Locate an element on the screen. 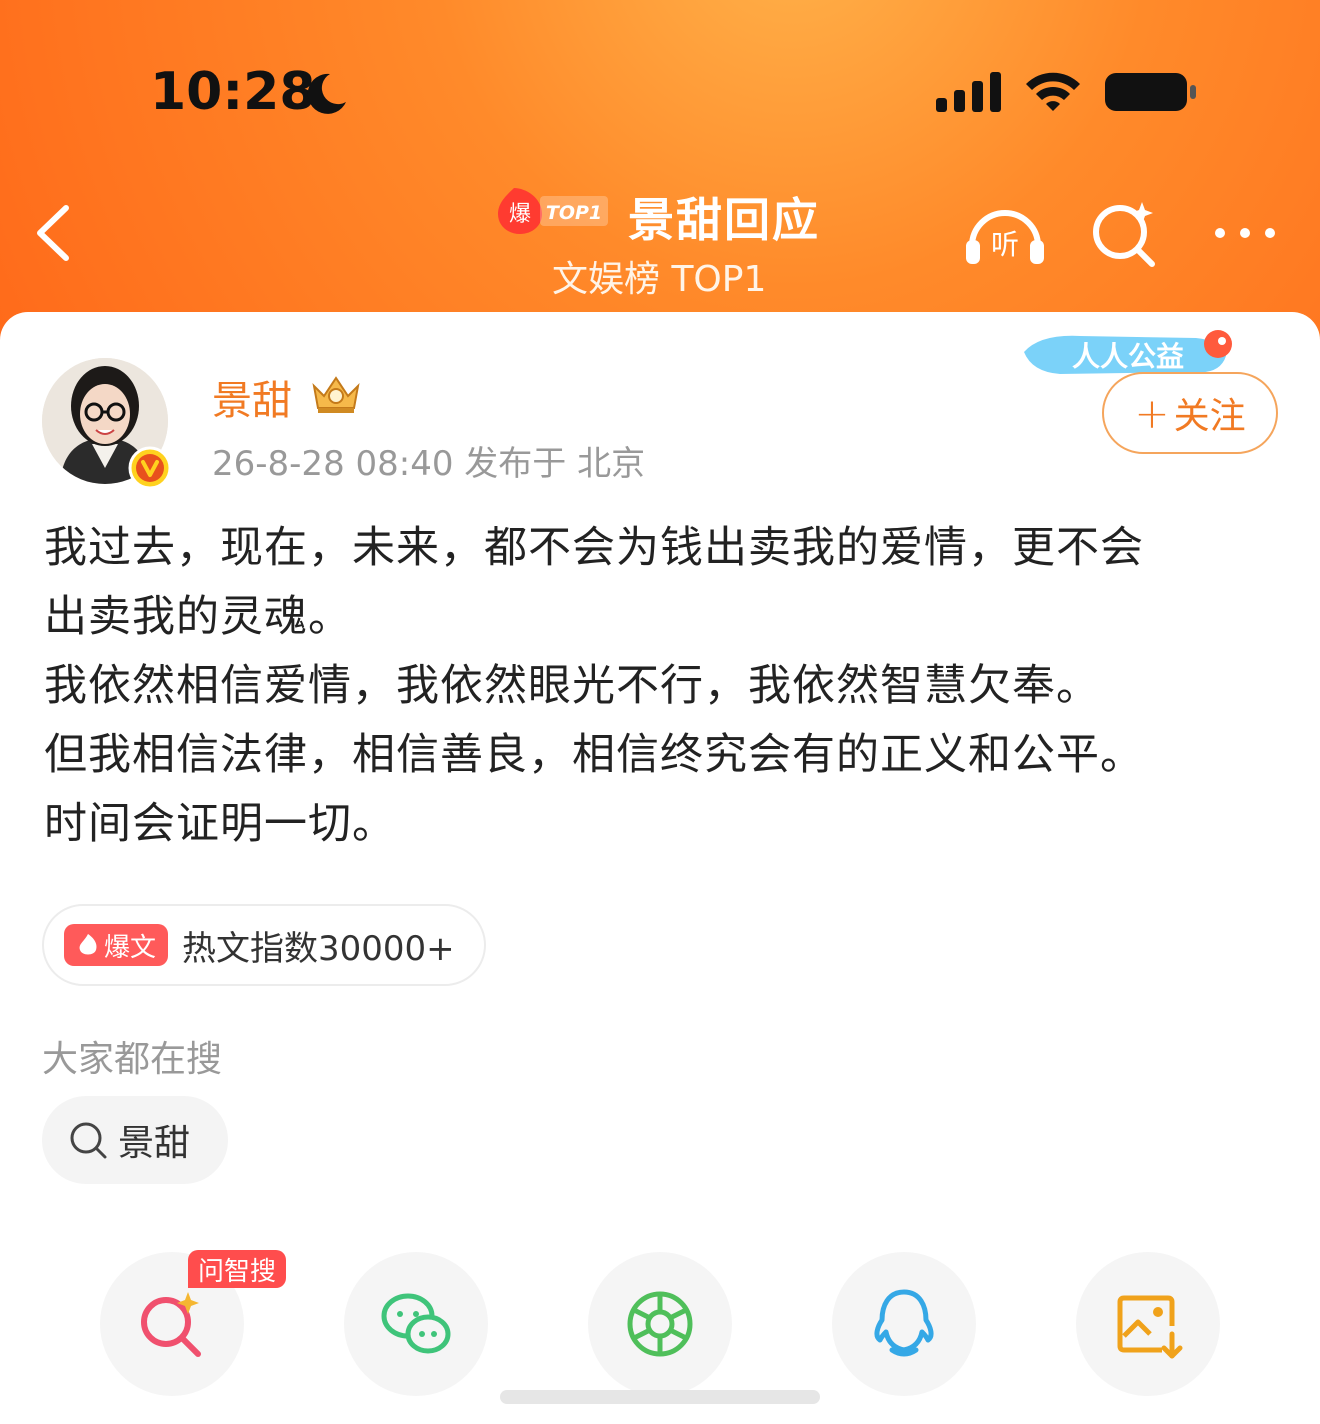 The height and width of the screenshot is (1424, 1320). status-bar: 10:28 is located at coordinates (660, 90).